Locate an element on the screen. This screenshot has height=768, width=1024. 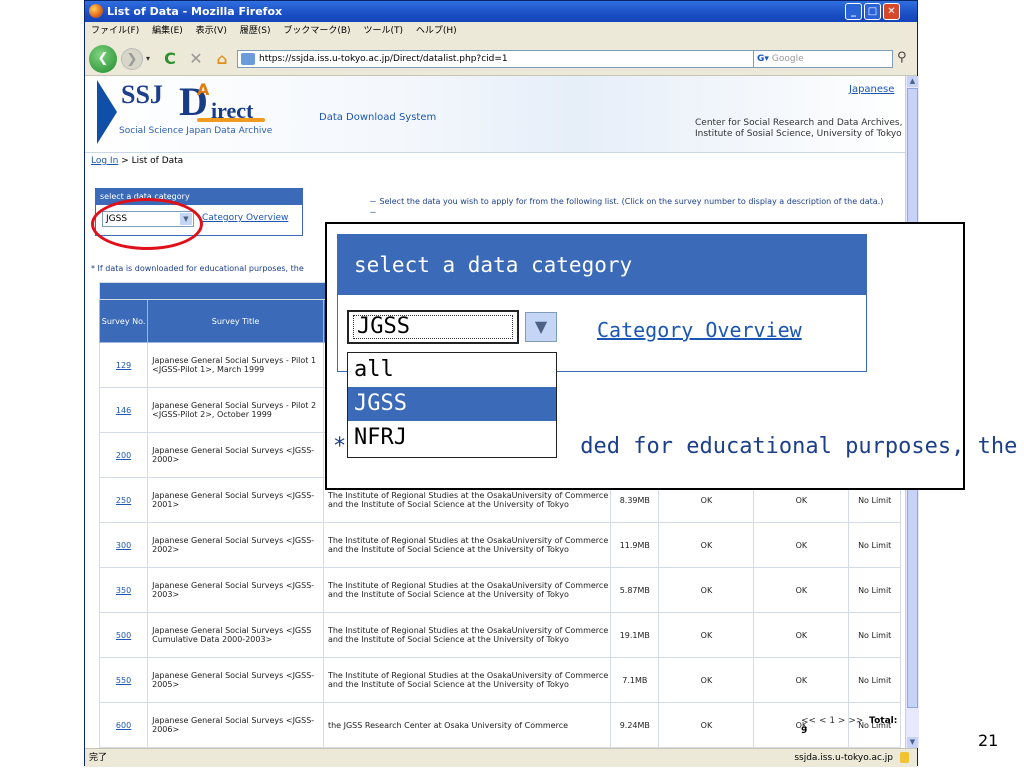
stop-icon: ✕ is located at coordinates (196, 59).